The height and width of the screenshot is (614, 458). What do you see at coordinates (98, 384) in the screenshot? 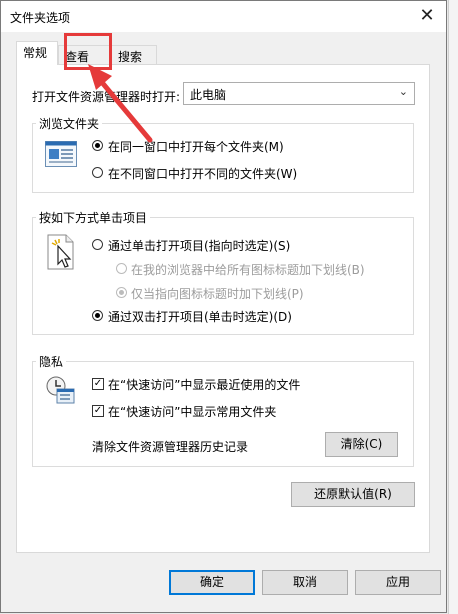
I see `checkbox-recent-files: ✓` at bounding box center [98, 384].